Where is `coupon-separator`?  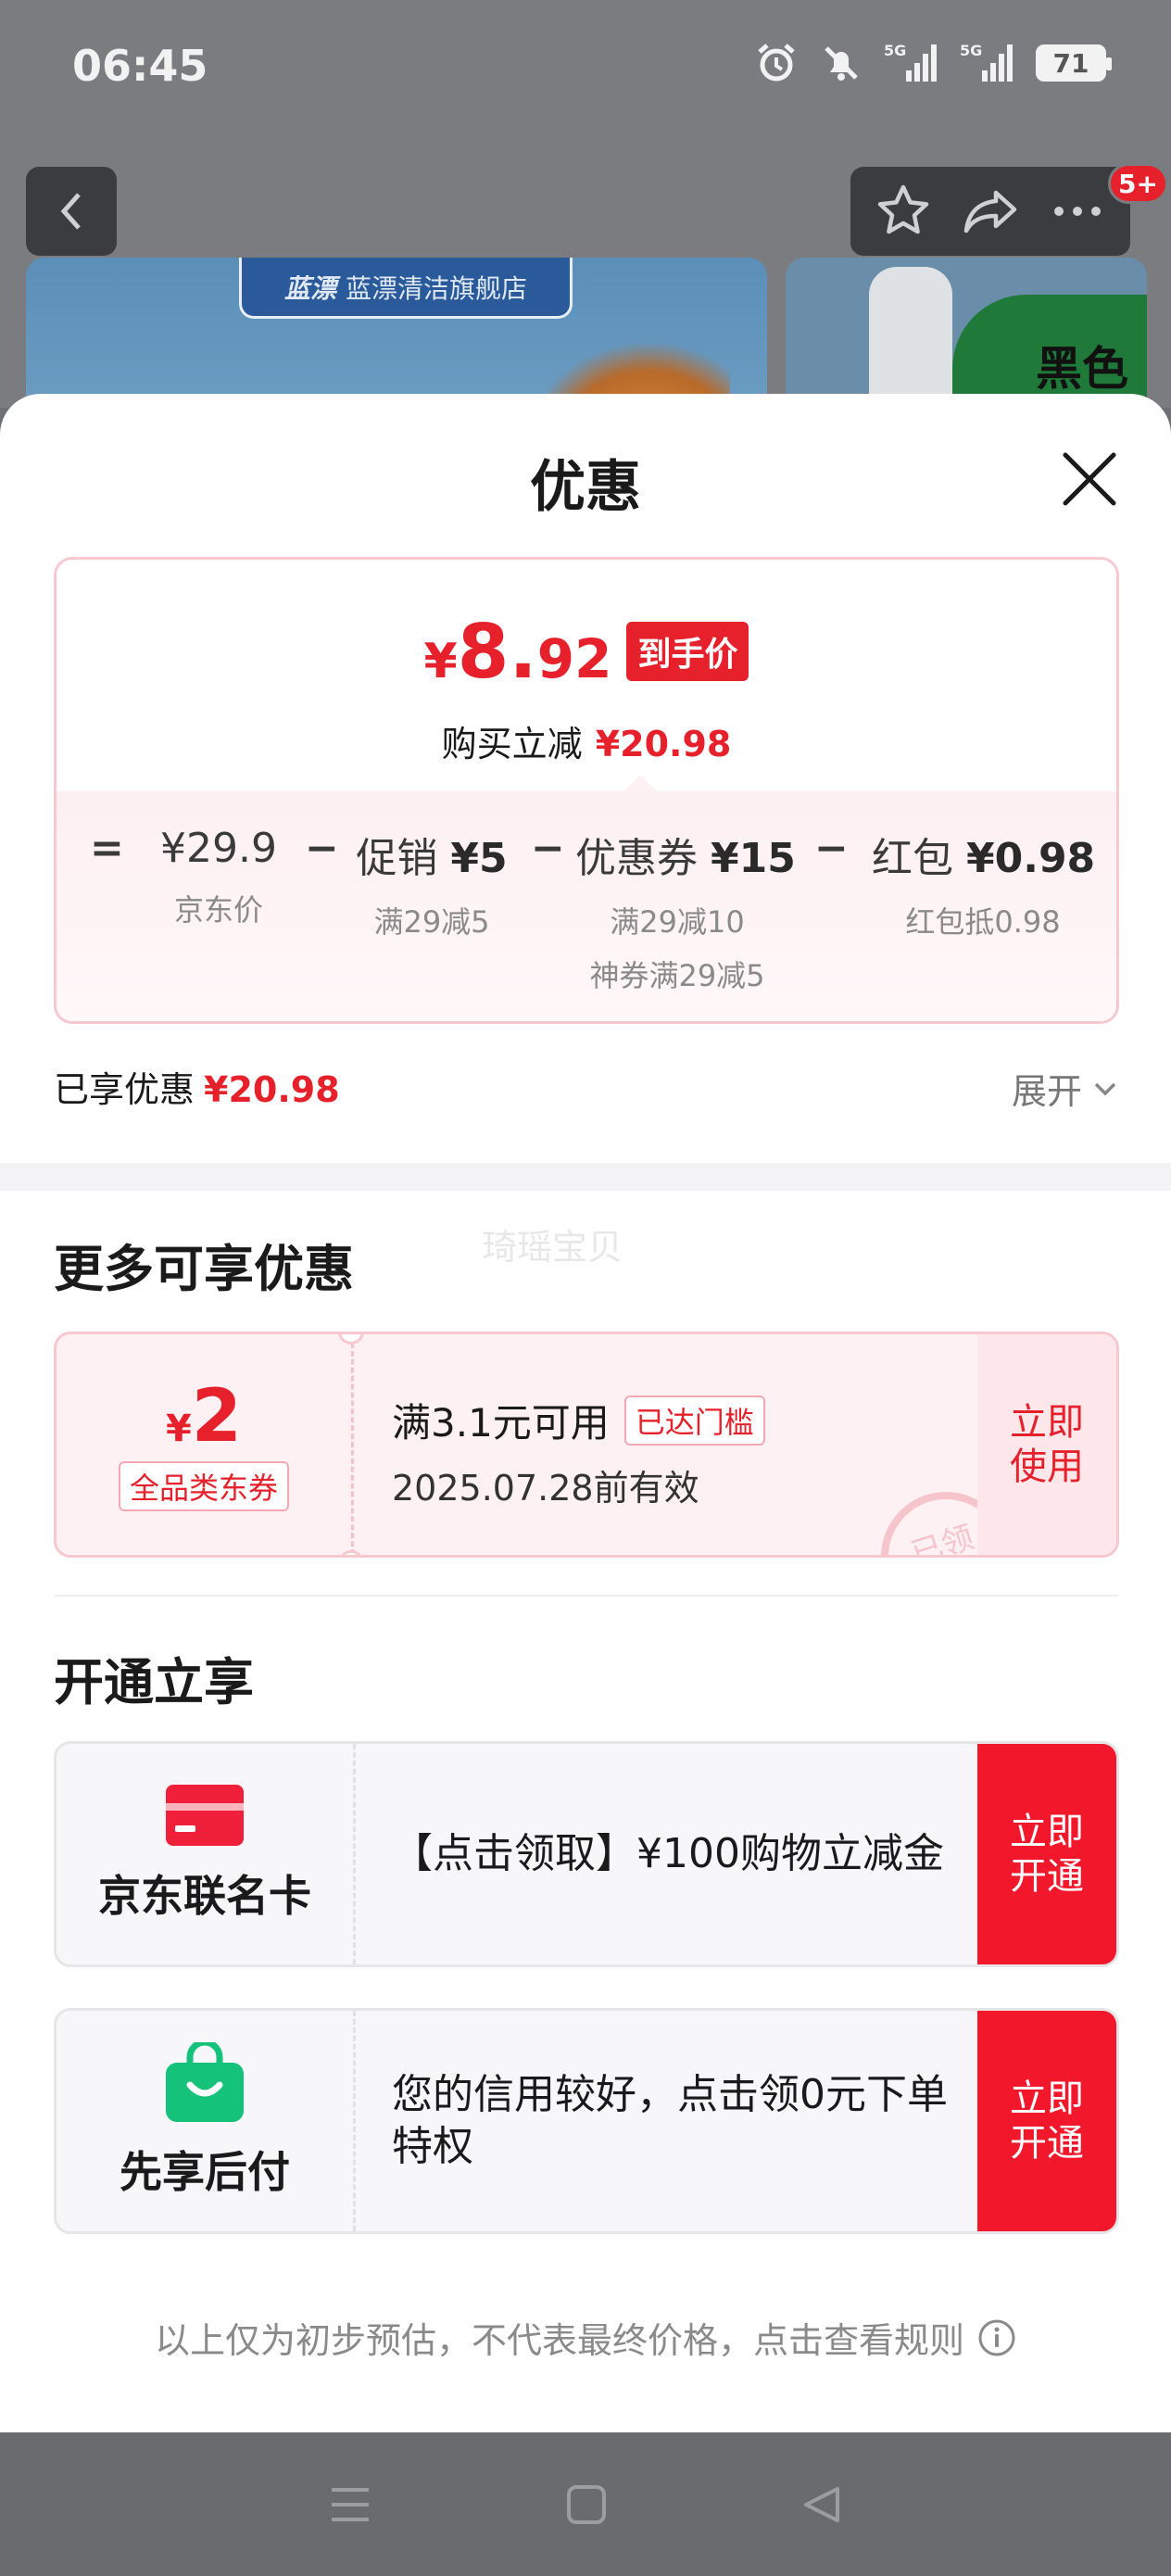
coupon-separator is located at coordinates (353, 1444).